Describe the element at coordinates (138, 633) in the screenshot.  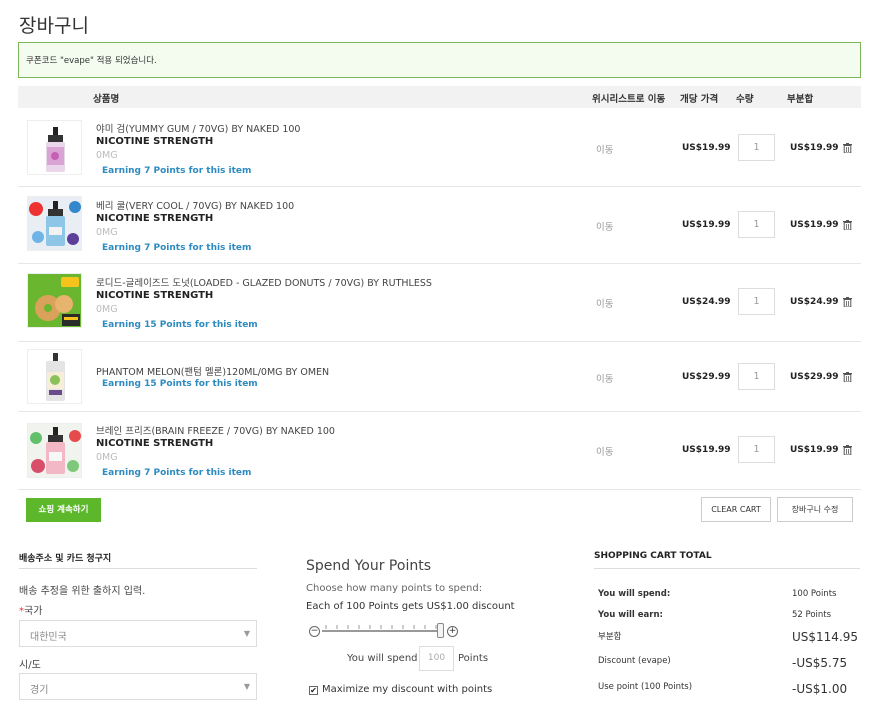
I see `country-select: 대한민국 ▼` at that location.